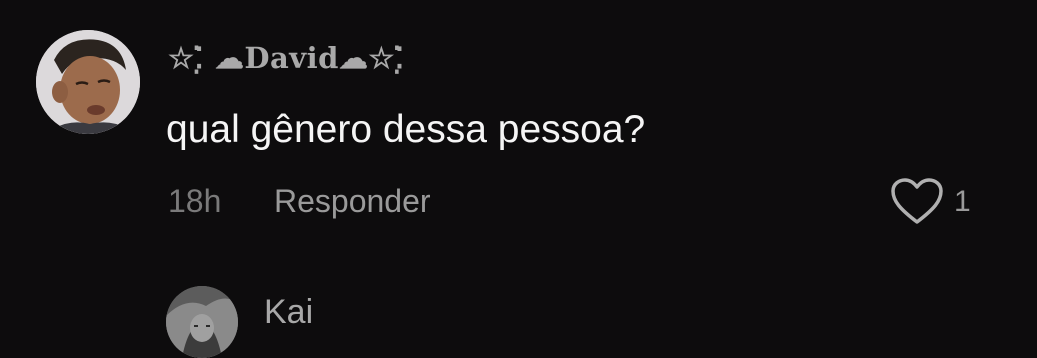 The image size is (1037, 358). I want to click on heart-outline-icon, so click(917, 201).